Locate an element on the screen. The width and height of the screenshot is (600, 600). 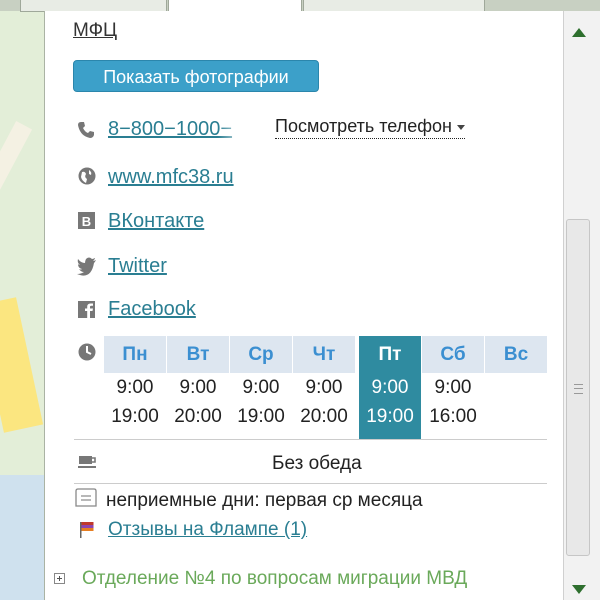
map-water is located at coordinates (22, 537).